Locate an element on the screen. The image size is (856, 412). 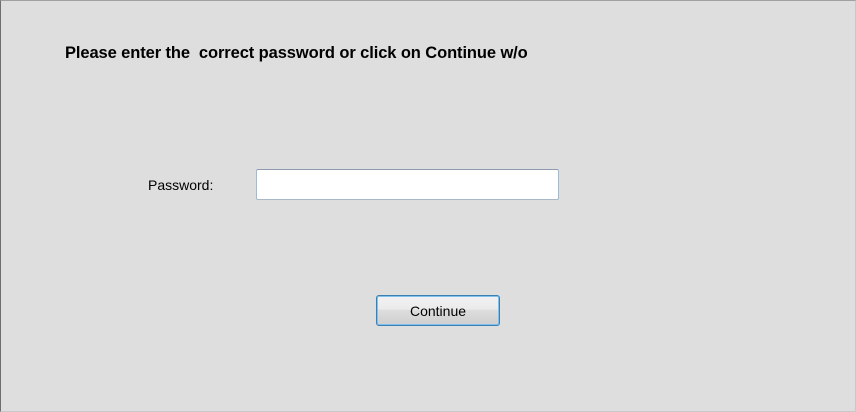
continue-button: Continue is located at coordinates (438, 310).